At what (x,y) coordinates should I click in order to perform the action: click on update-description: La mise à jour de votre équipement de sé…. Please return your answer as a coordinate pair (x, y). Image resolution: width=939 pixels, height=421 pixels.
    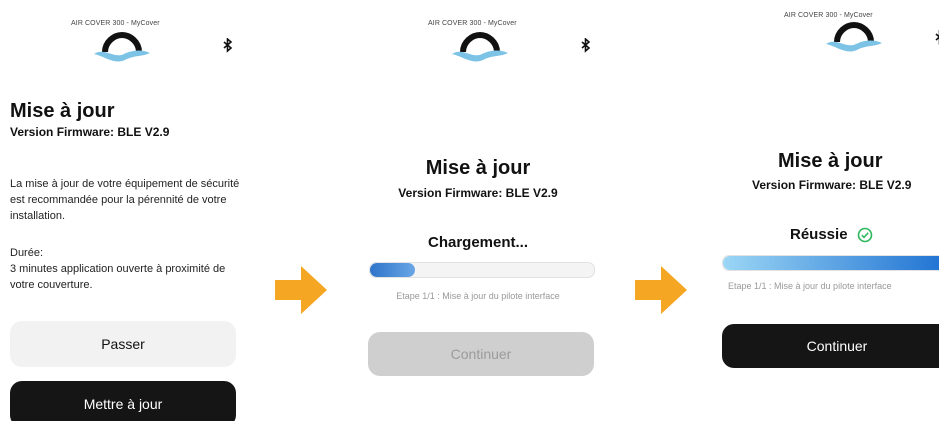
    Looking at the image, I should click on (125, 200).